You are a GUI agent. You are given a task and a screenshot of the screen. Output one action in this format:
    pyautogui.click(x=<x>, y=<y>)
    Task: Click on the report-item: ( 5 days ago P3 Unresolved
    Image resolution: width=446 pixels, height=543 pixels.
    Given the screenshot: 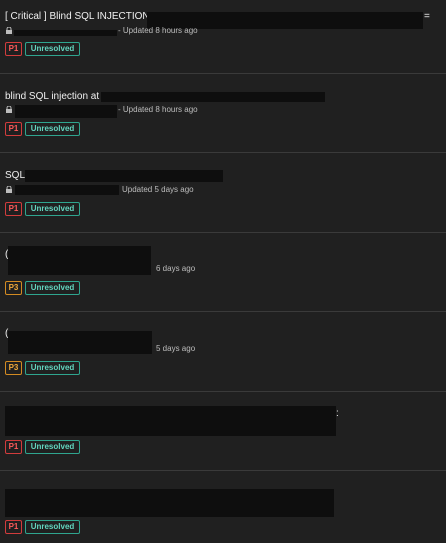 What is the action you would take?
    pyautogui.click(x=223, y=352)
    